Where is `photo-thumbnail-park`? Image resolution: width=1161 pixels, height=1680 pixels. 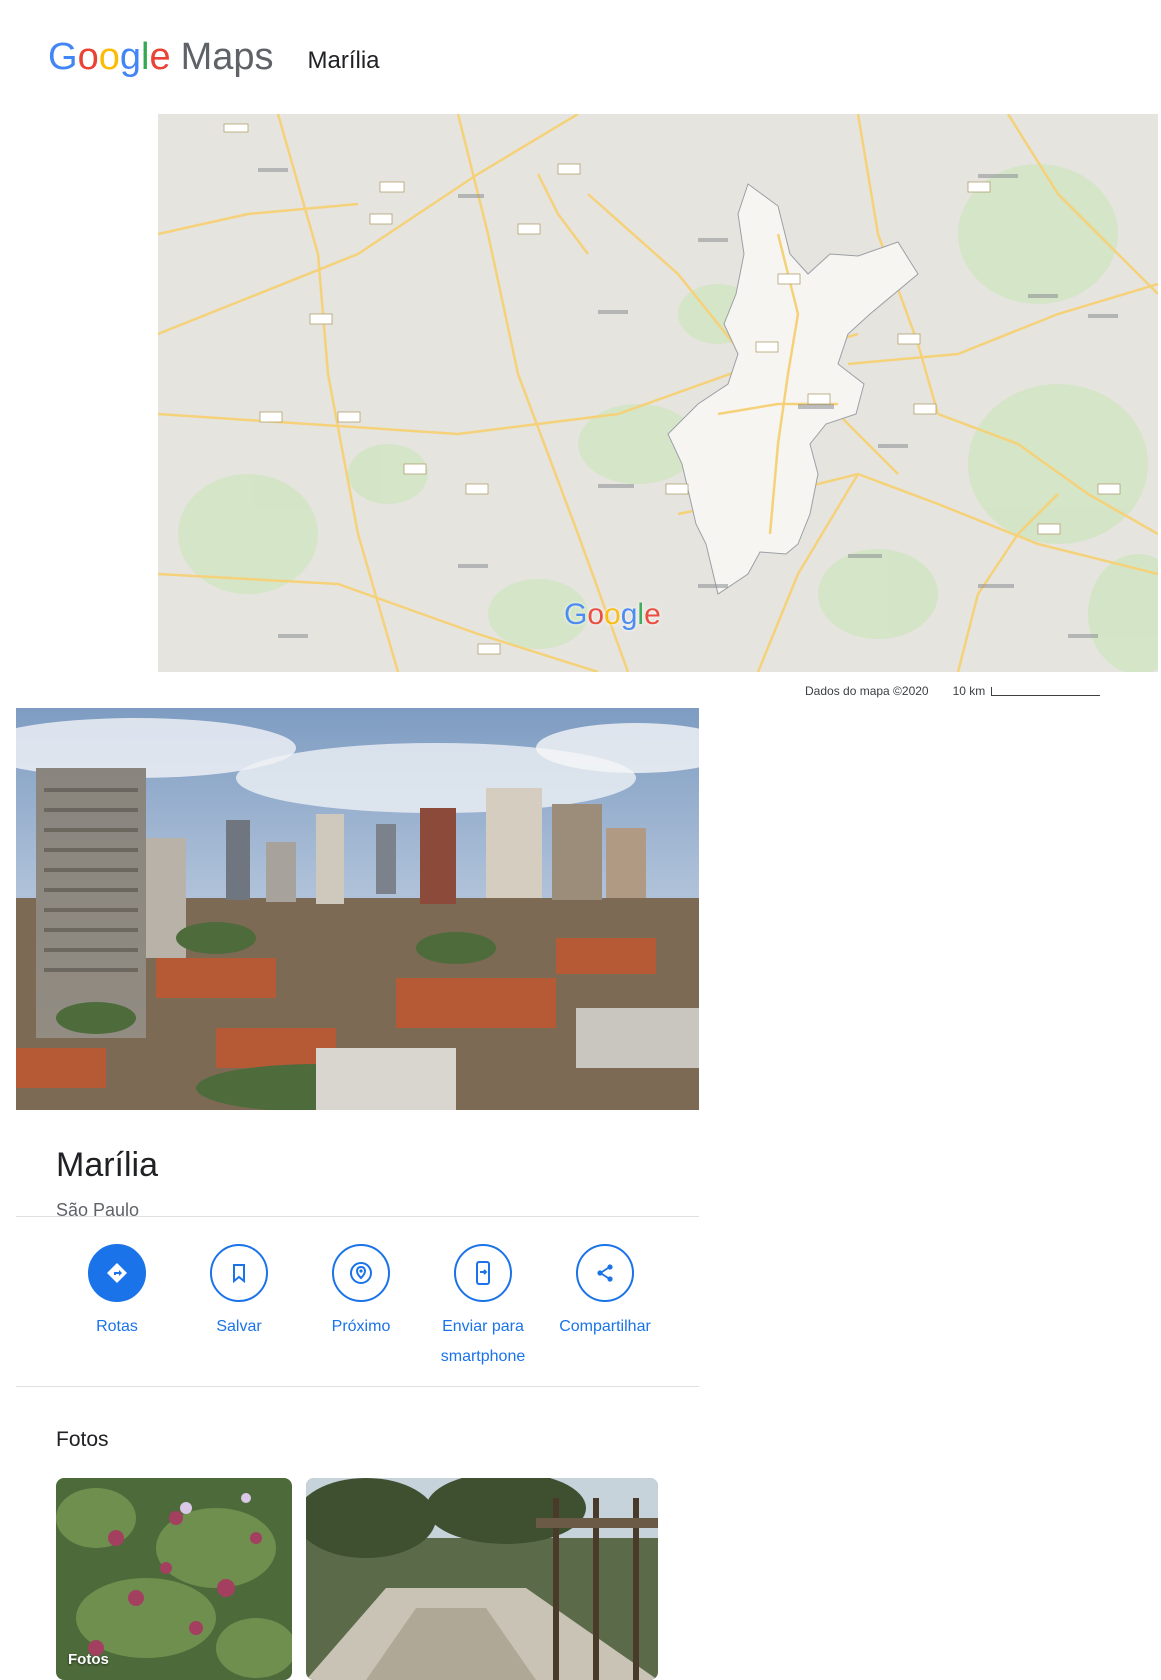 photo-thumbnail-park is located at coordinates (482, 1579).